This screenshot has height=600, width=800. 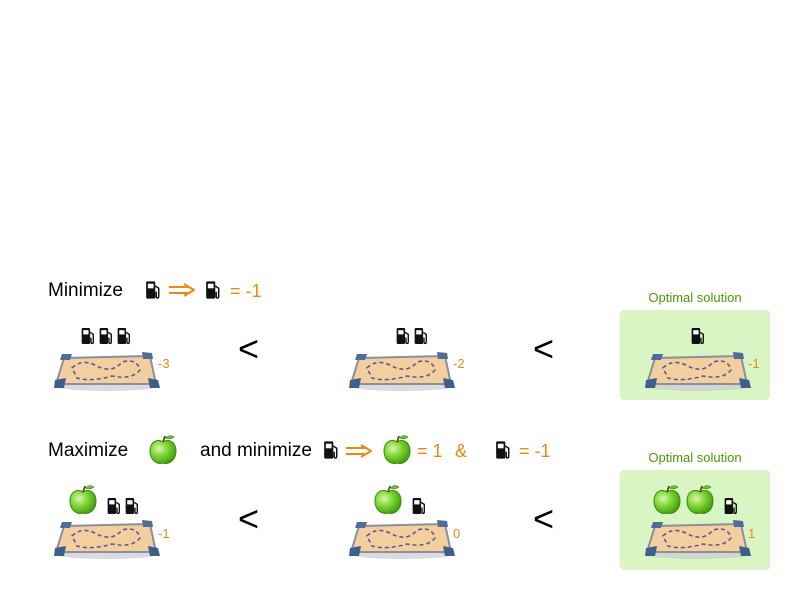 I want to click on and-minimize-label: and minimize, so click(x=256, y=450).